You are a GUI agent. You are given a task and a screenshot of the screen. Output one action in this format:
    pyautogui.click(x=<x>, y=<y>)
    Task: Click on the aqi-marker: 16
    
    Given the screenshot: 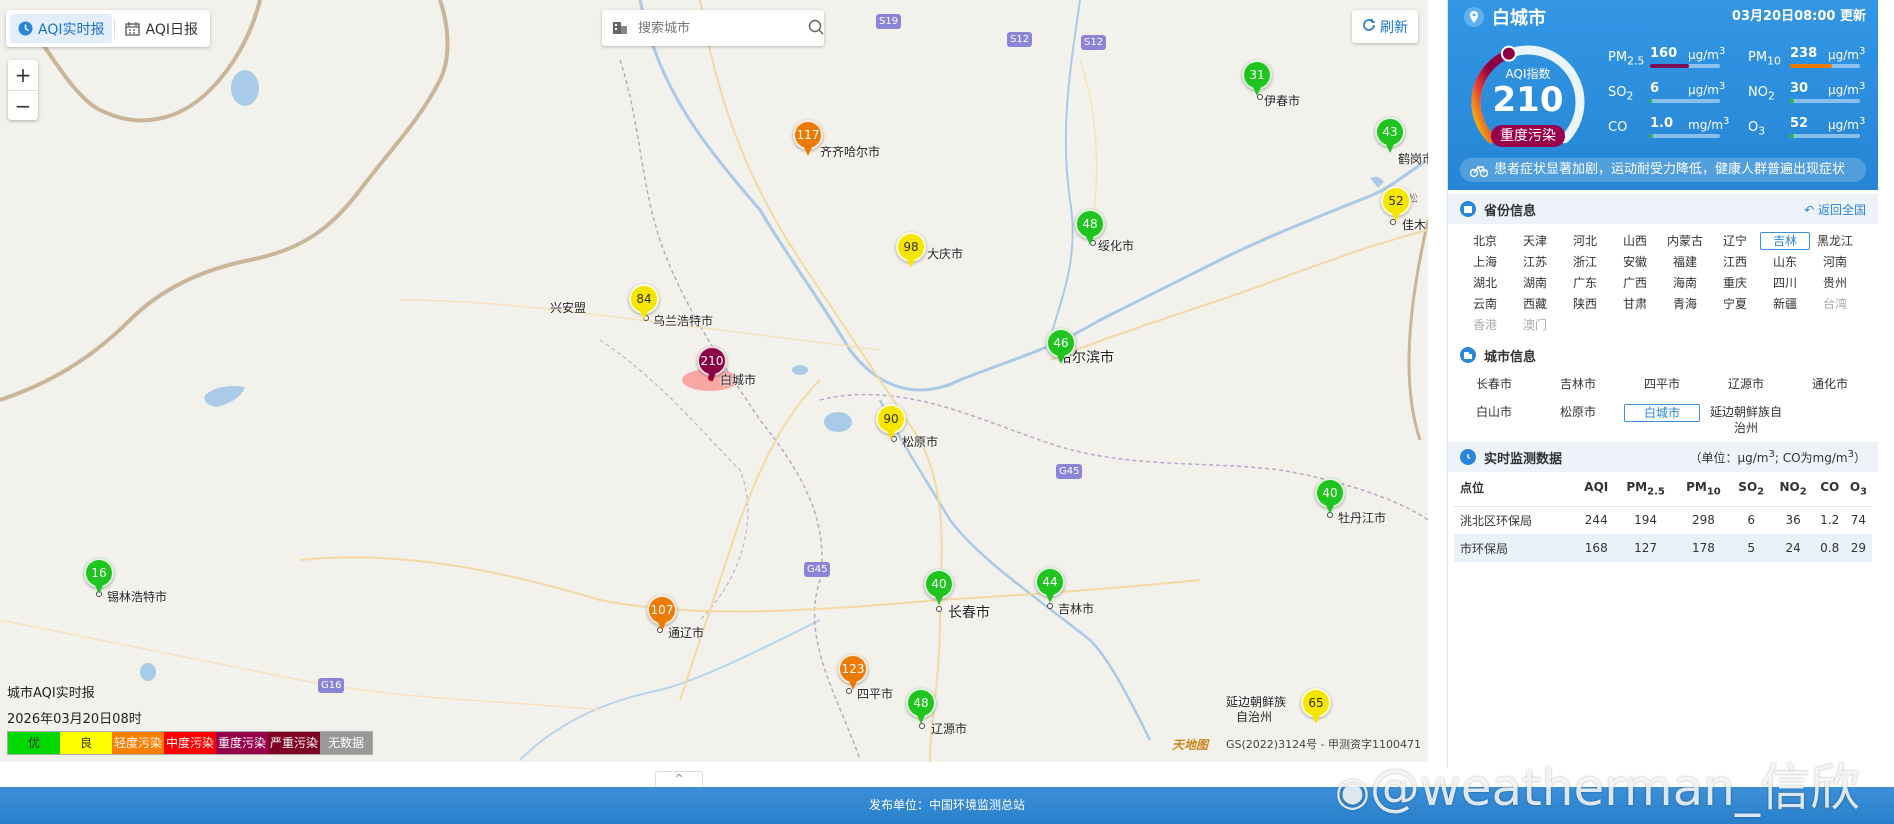 What is the action you would take?
    pyautogui.click(x=99, y=577)
    